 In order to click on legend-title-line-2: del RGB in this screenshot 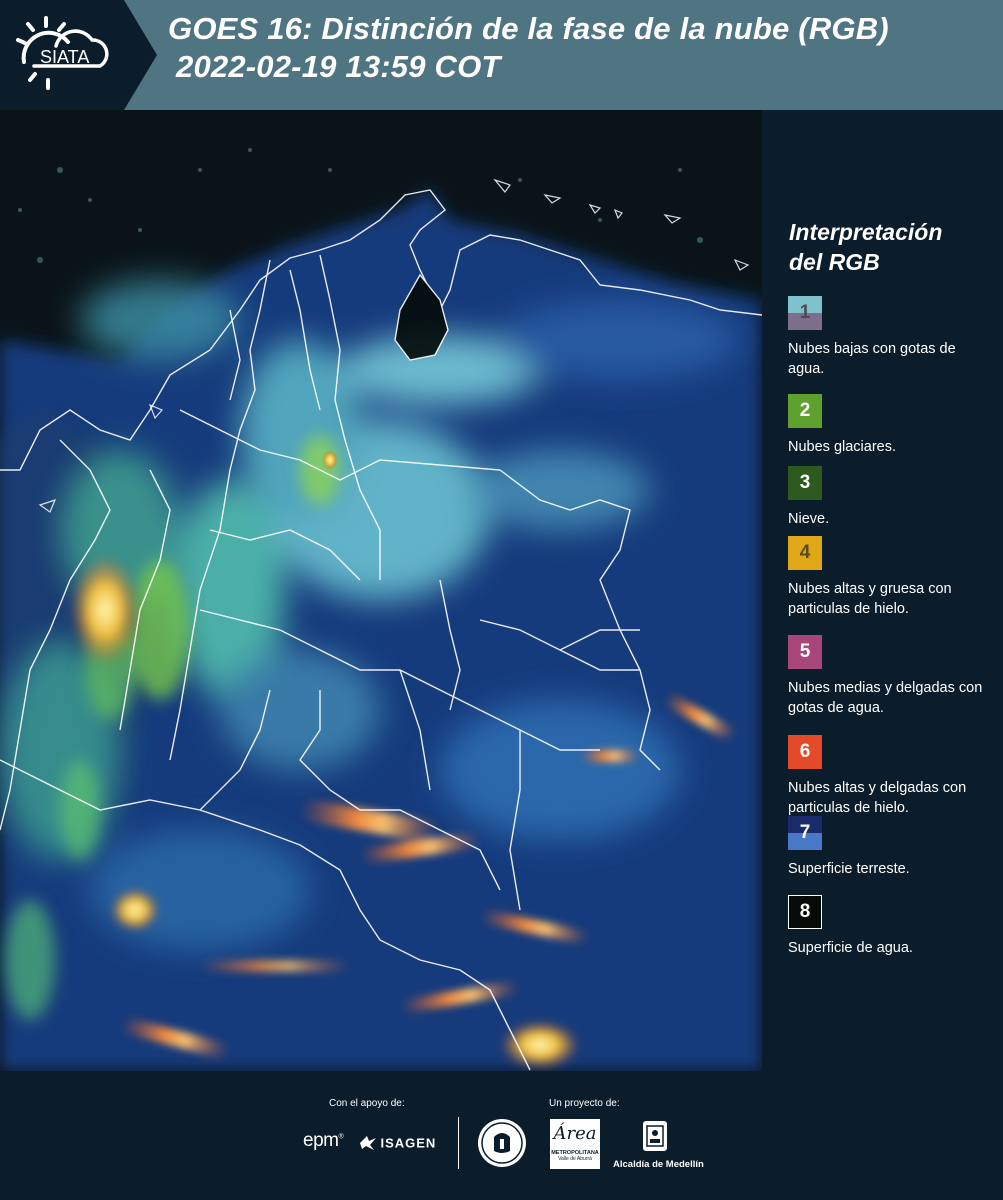, I will do `click(834, 262)`.